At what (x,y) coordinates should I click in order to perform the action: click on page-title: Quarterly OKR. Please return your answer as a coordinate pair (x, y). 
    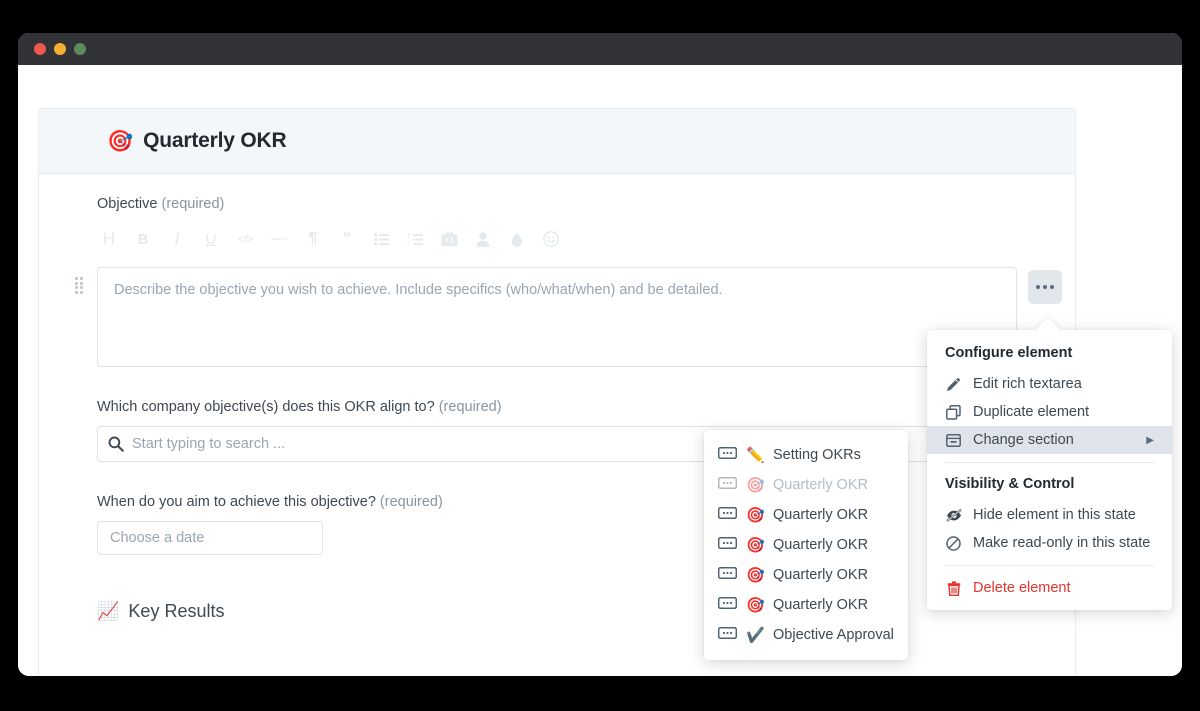
    Looking at the image, I should click on (215, 140).